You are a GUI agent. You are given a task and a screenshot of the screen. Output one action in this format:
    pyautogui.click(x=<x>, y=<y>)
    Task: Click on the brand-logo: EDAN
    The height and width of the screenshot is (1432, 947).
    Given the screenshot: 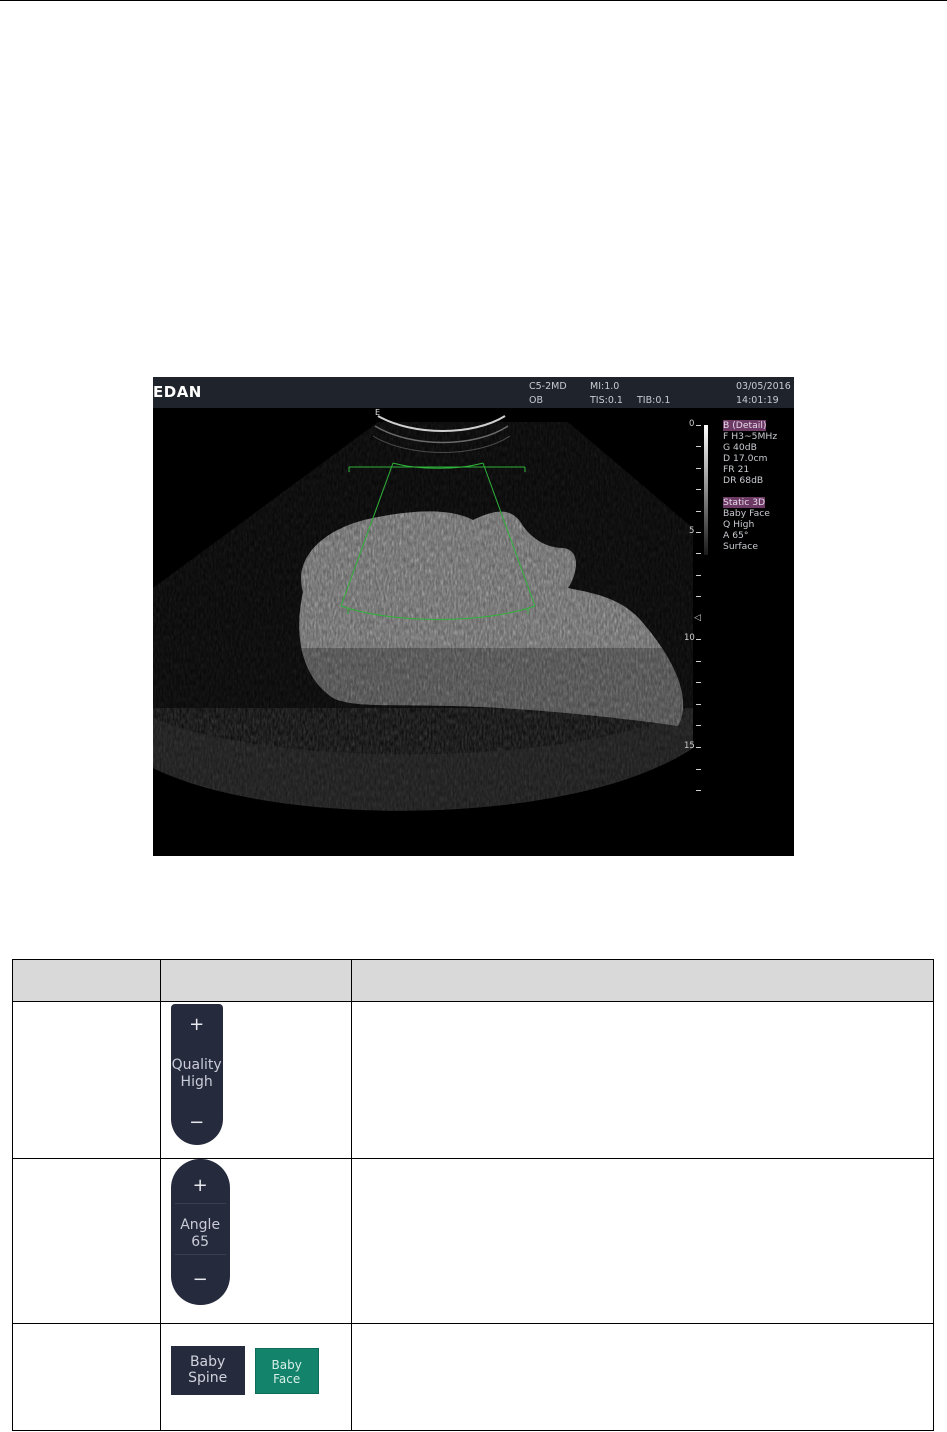 What is the action you would take?
    pyautogui.click(x=177, y=392)
    